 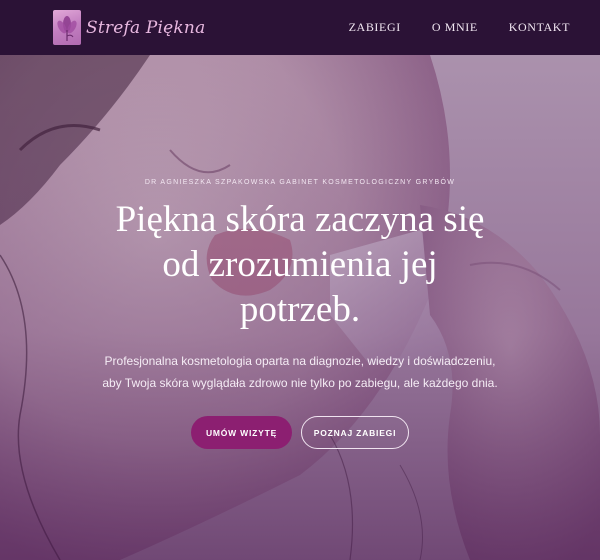 I want to click on explore-treatments-button: POZNAJ ZABIEGI, so click(x=355, y=432).